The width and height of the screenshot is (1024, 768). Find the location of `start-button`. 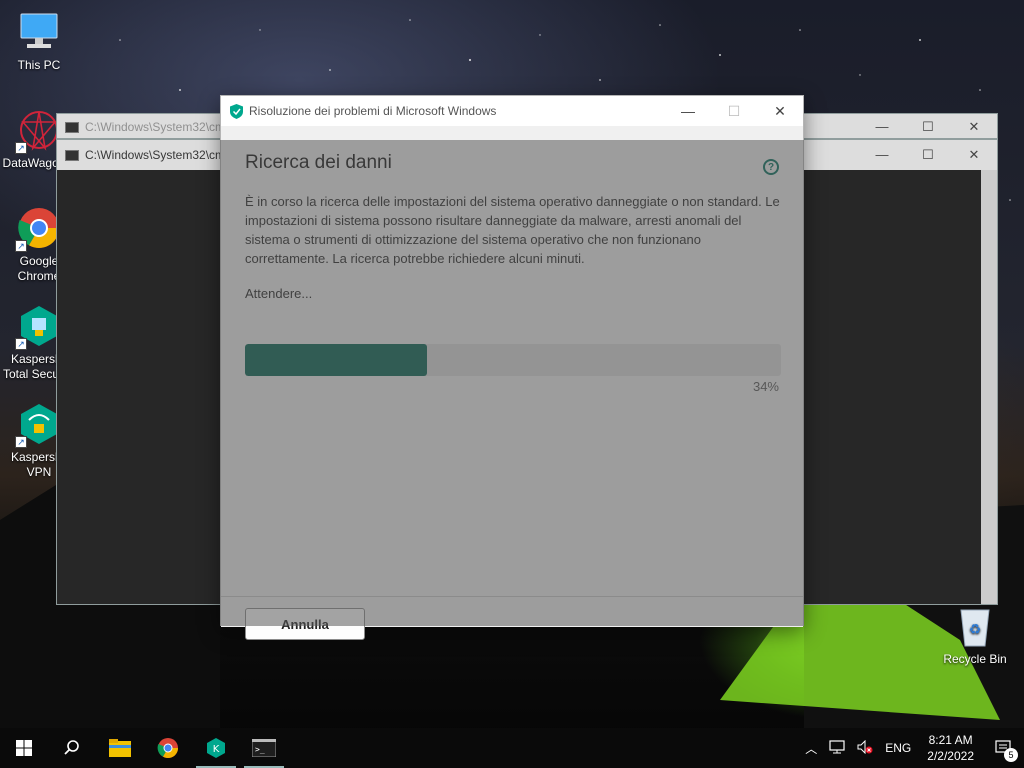

start-button is located at coordinates (24, 748).